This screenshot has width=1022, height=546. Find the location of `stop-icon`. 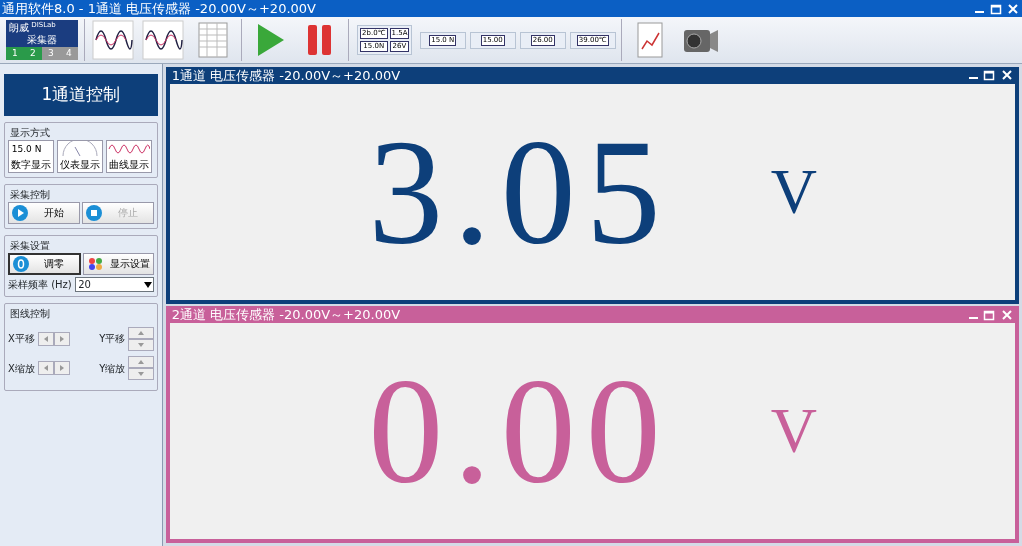

stop-icon is located at coordinates (94, 212).